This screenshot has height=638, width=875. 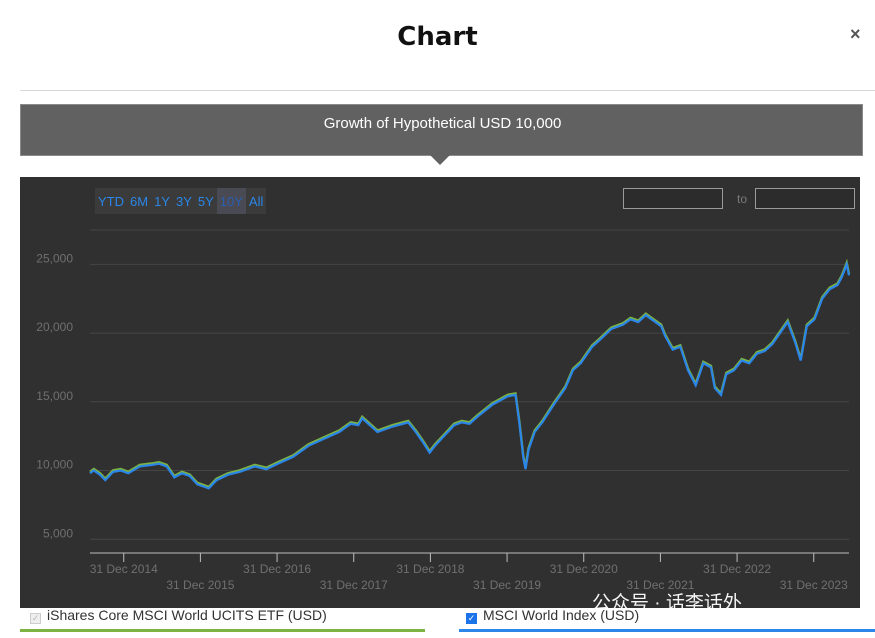 What do you see at coordinates (430, 569) in the screenshot?
I see `x-tick-label: 31 Dec 2018` at bounding box center [430, 569].